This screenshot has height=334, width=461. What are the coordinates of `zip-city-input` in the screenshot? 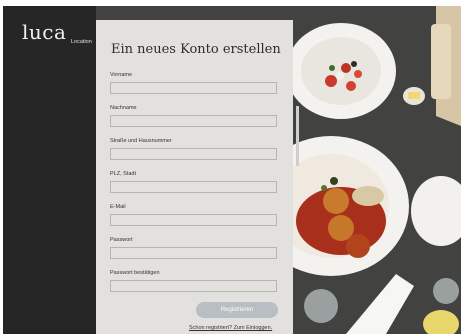 It's located at (193, 187).